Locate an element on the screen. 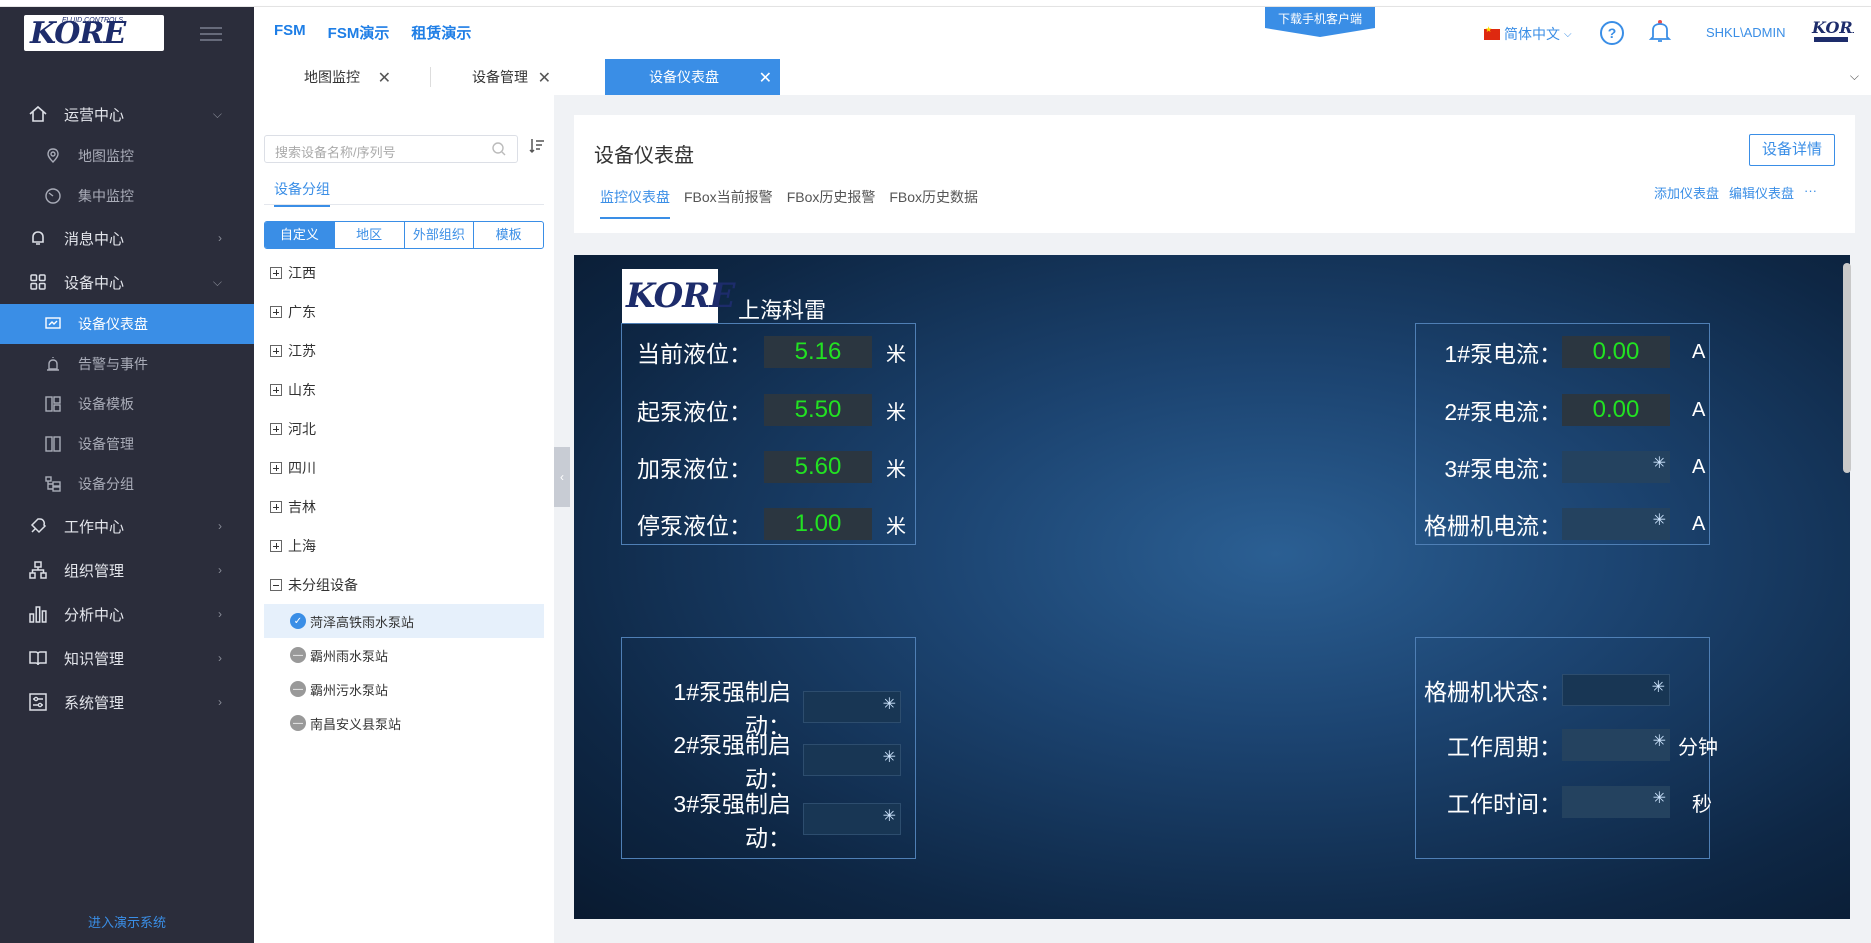 The height and width of the screenshot is (943, 1871). edit-dashboard-link: 编辑仪表盘 is located at coordinates (1761, 192).